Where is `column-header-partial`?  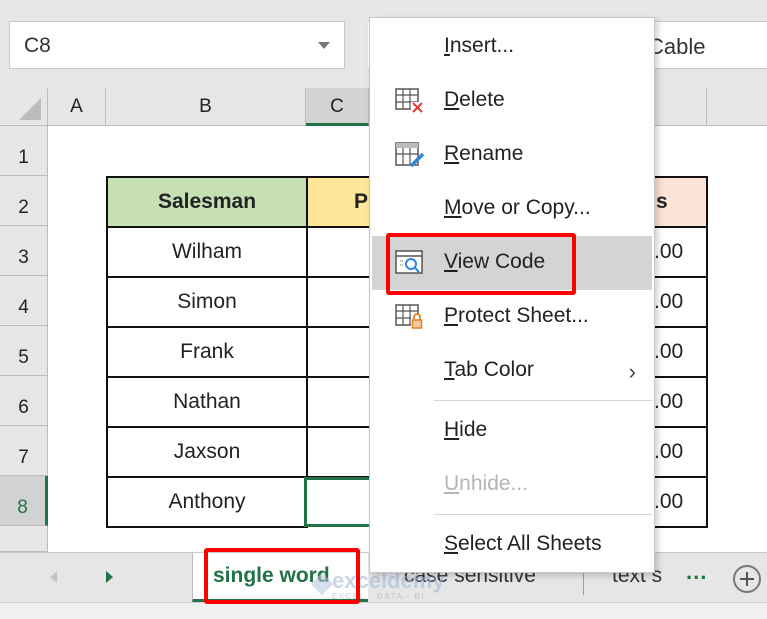
column-header-partial is located at coordinates (681, 107).